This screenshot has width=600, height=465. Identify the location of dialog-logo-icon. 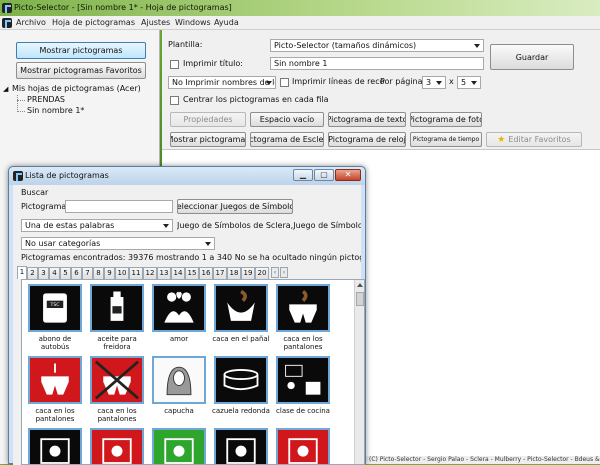
(18, 176).